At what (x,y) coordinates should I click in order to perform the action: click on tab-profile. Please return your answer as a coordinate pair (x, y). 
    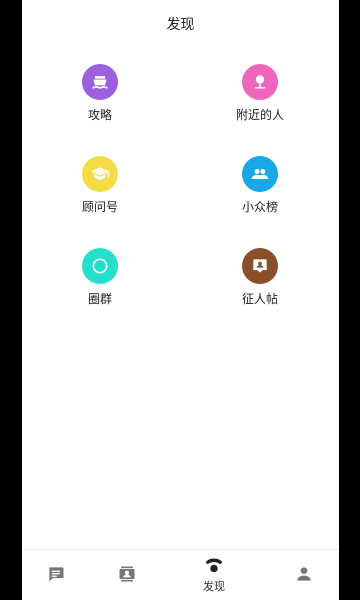
    Looking at the image, I should click on (304, 575).